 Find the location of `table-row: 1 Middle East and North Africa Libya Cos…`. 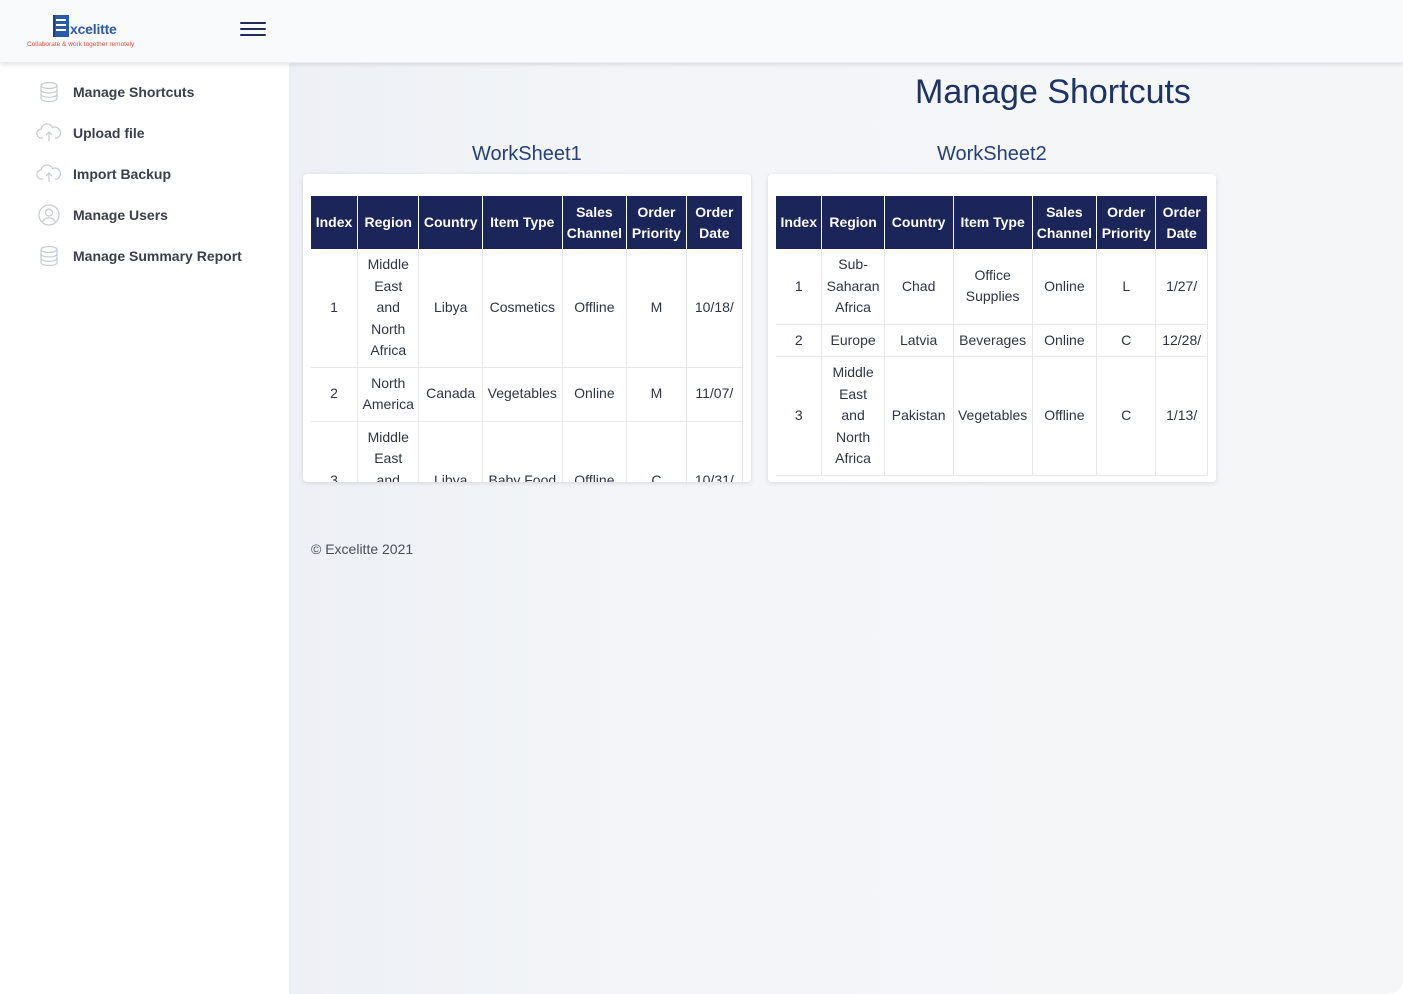

table-row: 1 Middle East and North Africa Libya Cos… is located at coordinates (527, 308).